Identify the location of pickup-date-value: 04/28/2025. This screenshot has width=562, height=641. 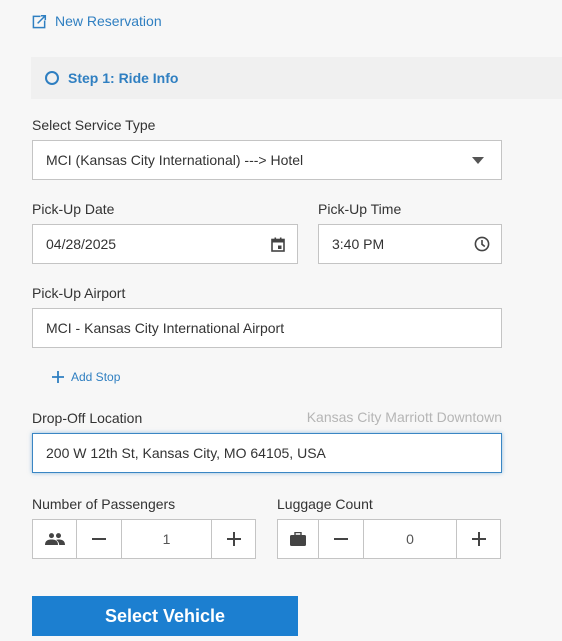
(81, 244).